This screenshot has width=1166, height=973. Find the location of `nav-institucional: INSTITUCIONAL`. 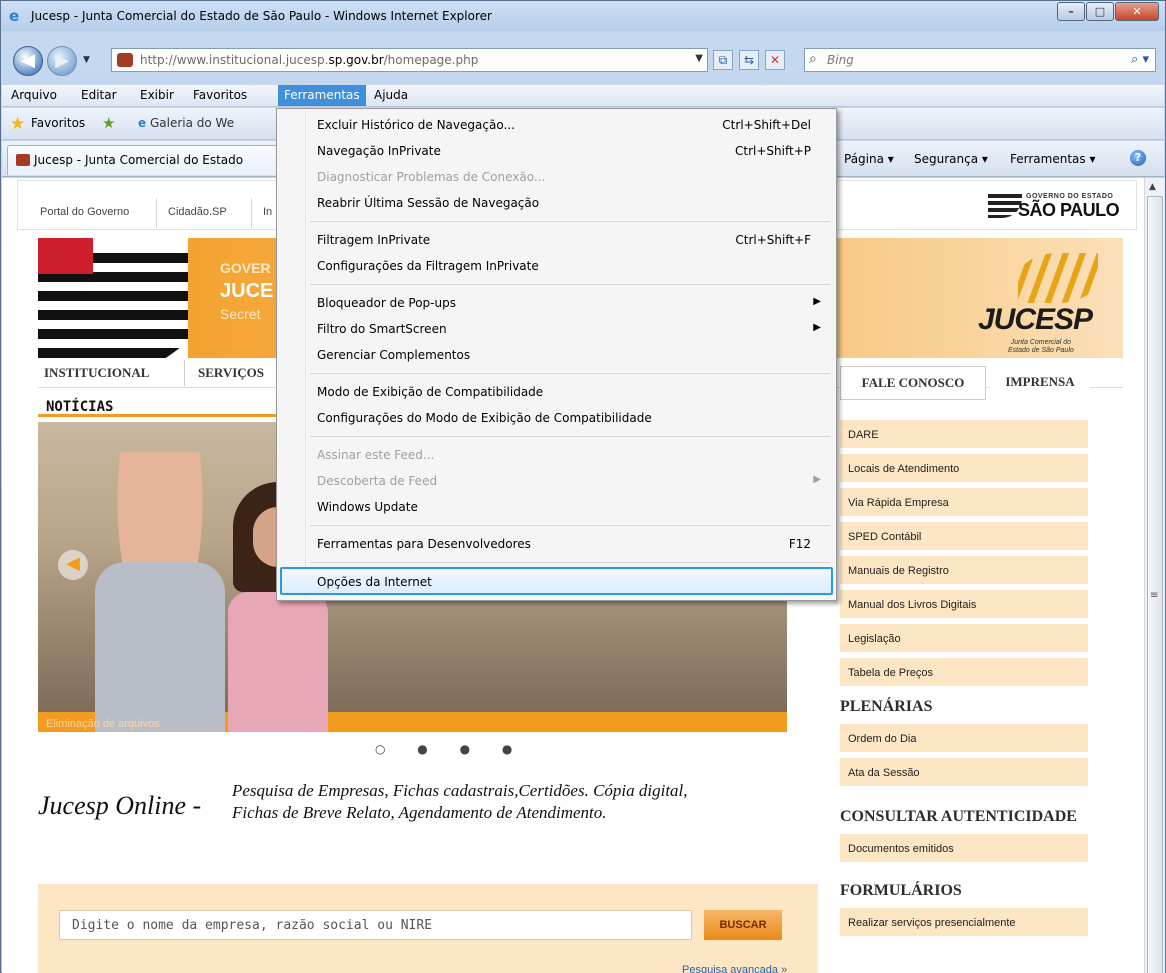

nav-institucional: INSTITUCIONAL is located at coordinates (96, 373).